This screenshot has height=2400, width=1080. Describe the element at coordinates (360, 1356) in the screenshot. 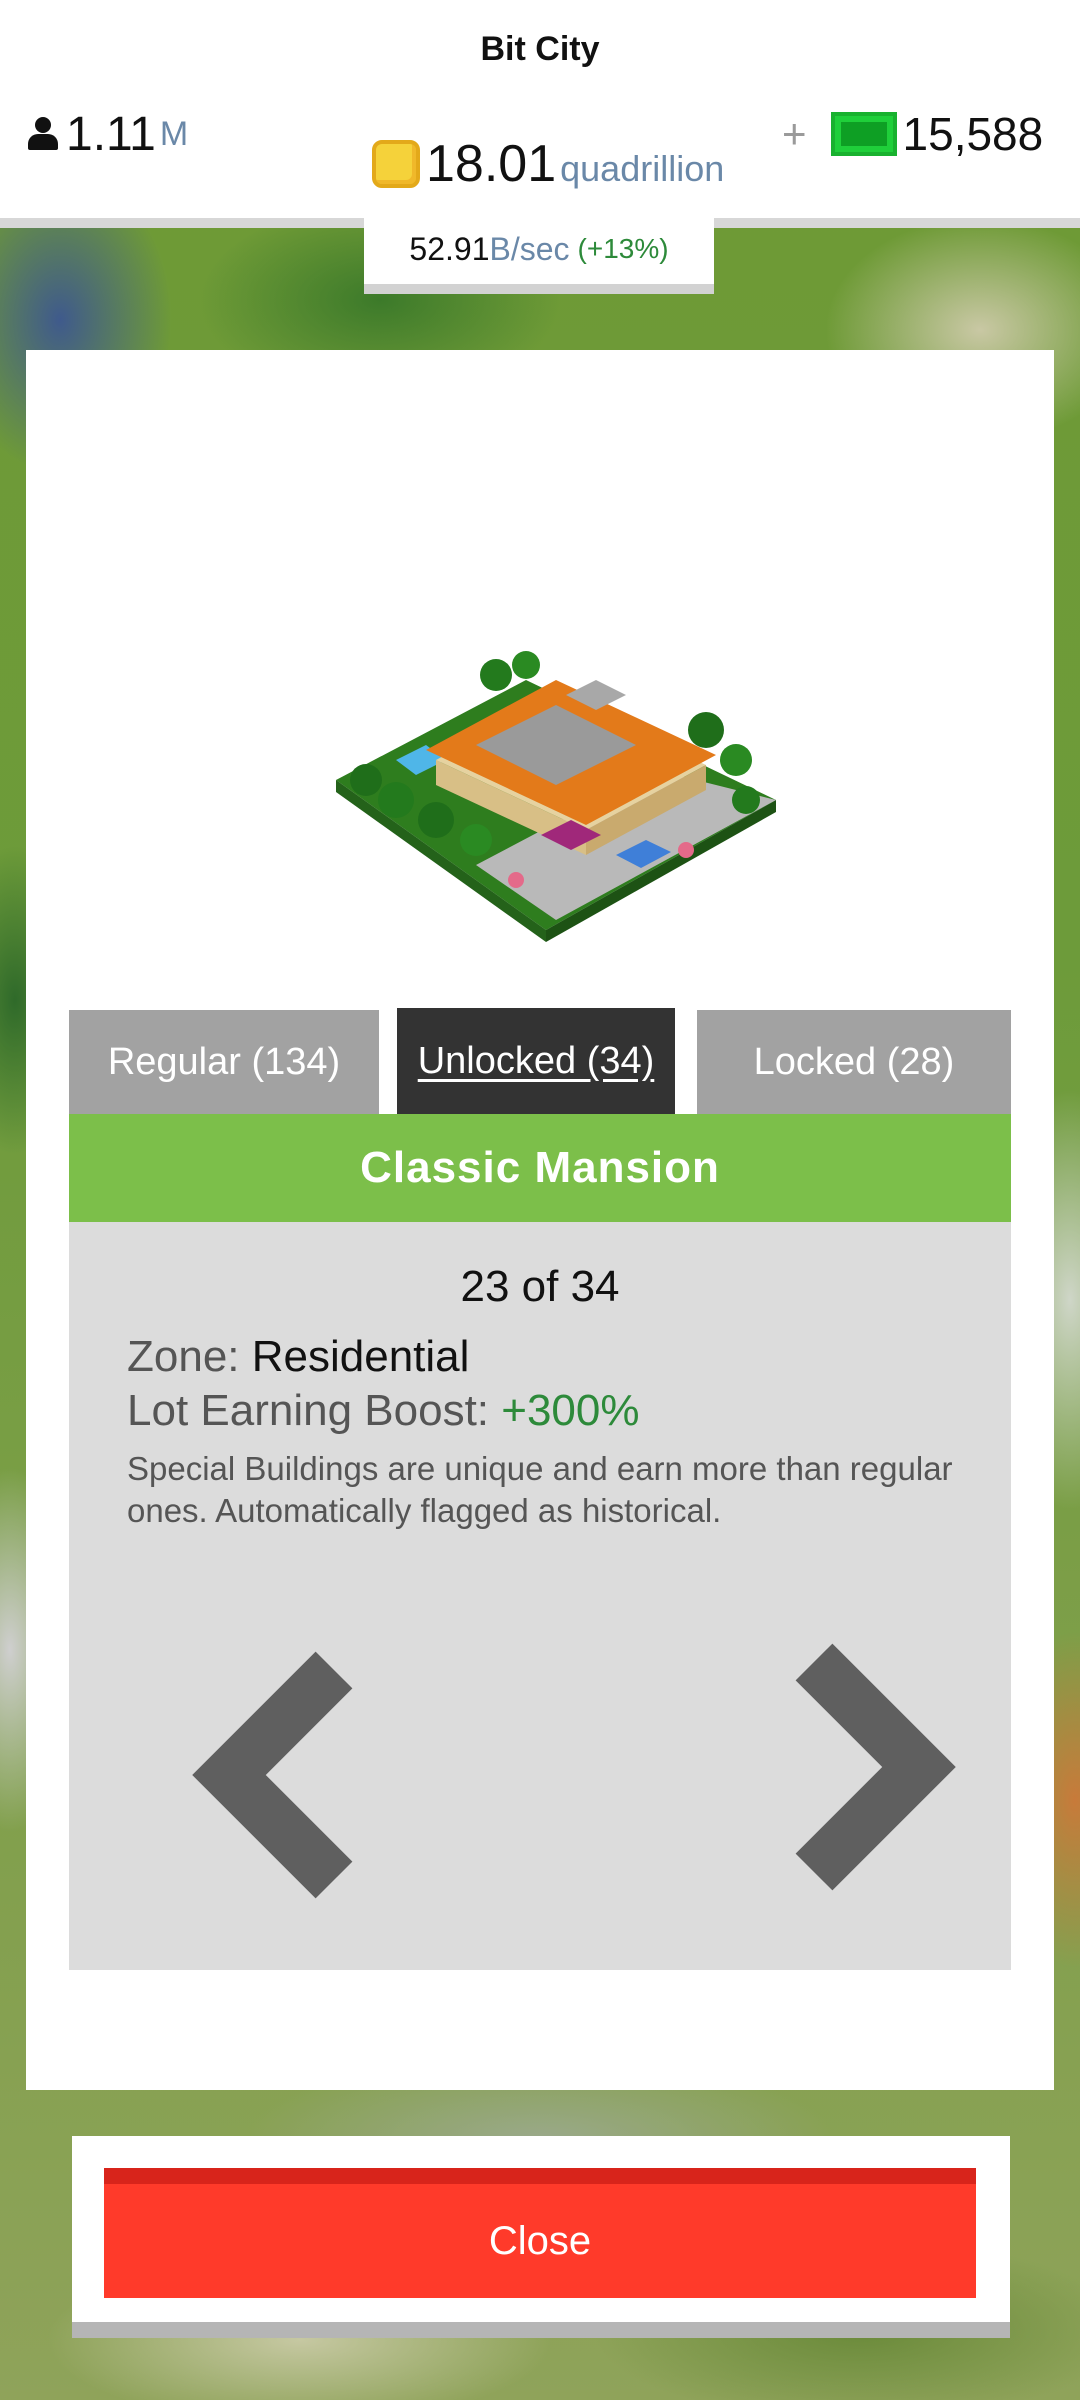

I see `zone-value: Residential` at that location.